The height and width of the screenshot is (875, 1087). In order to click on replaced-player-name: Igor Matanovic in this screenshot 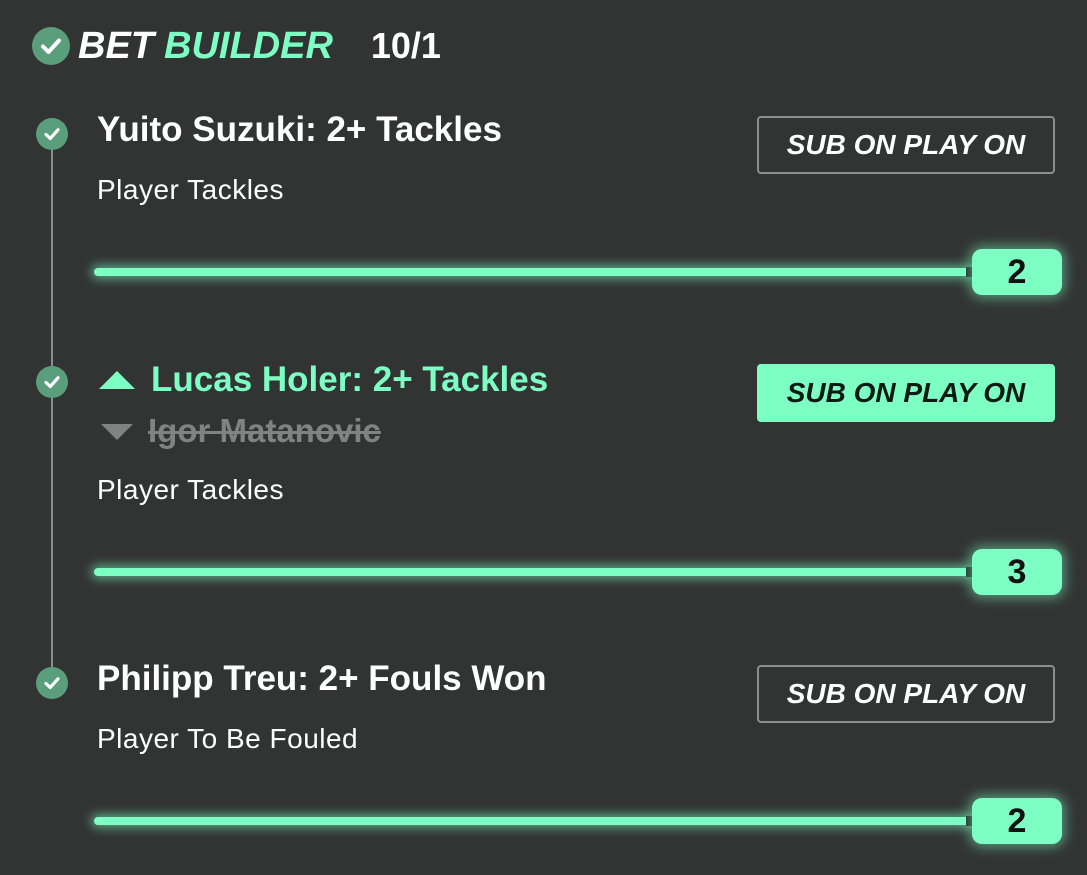, I will do `click(264, 430)`.